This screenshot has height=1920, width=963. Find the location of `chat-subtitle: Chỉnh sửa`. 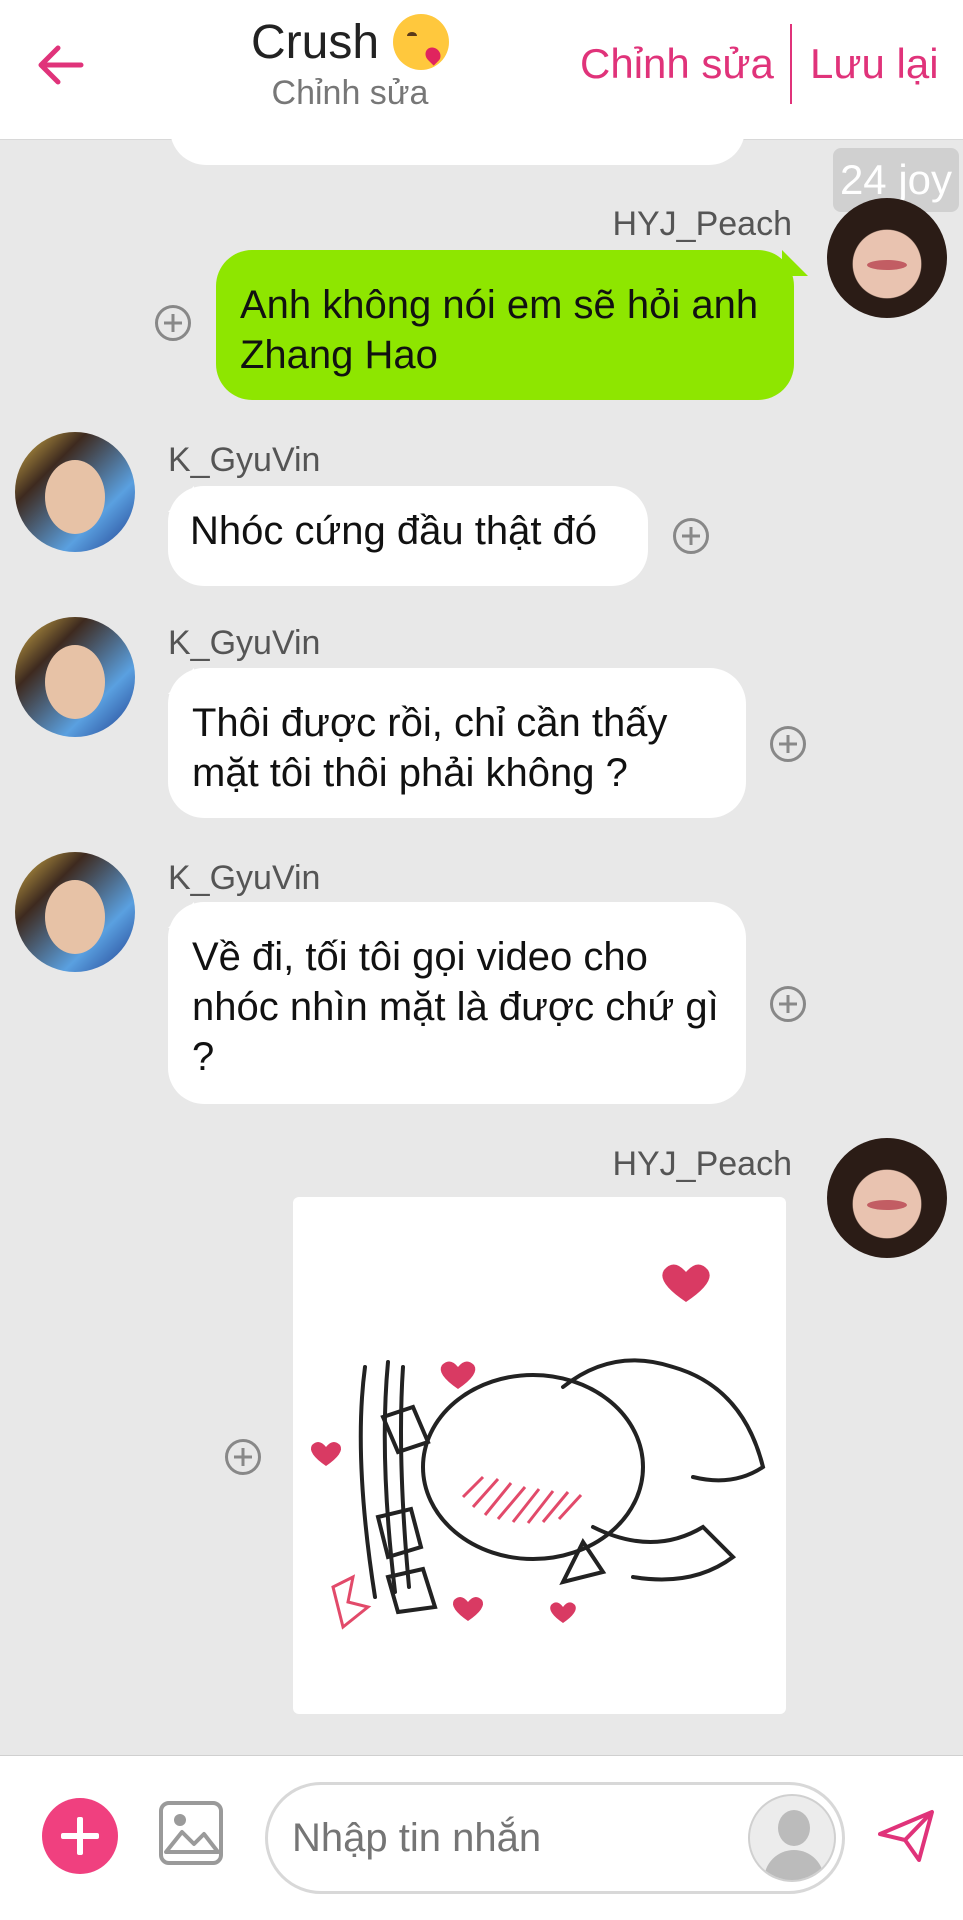

chat-subtitle: Chỉnh sửa is located at coordinates (350, 93).